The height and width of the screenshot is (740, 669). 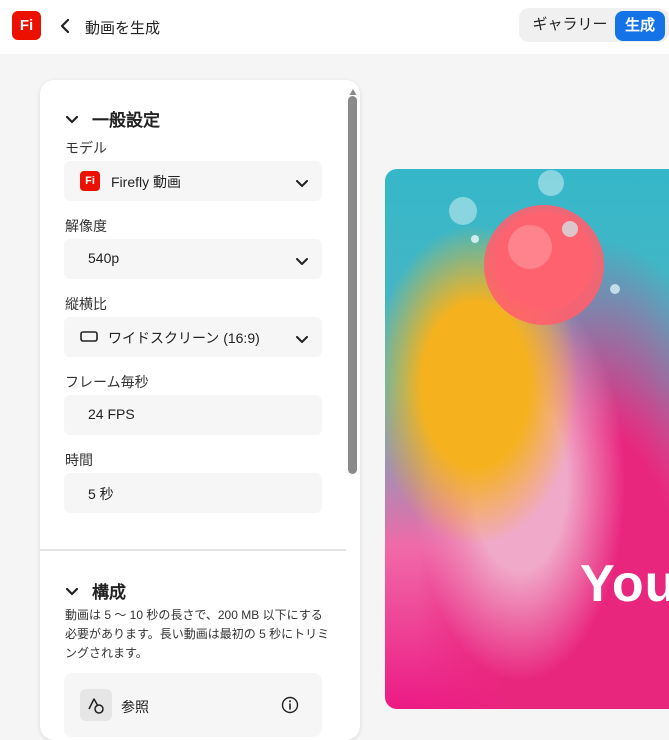 I want to click on duration-value: 5 秒, so click(x=101, y=494).